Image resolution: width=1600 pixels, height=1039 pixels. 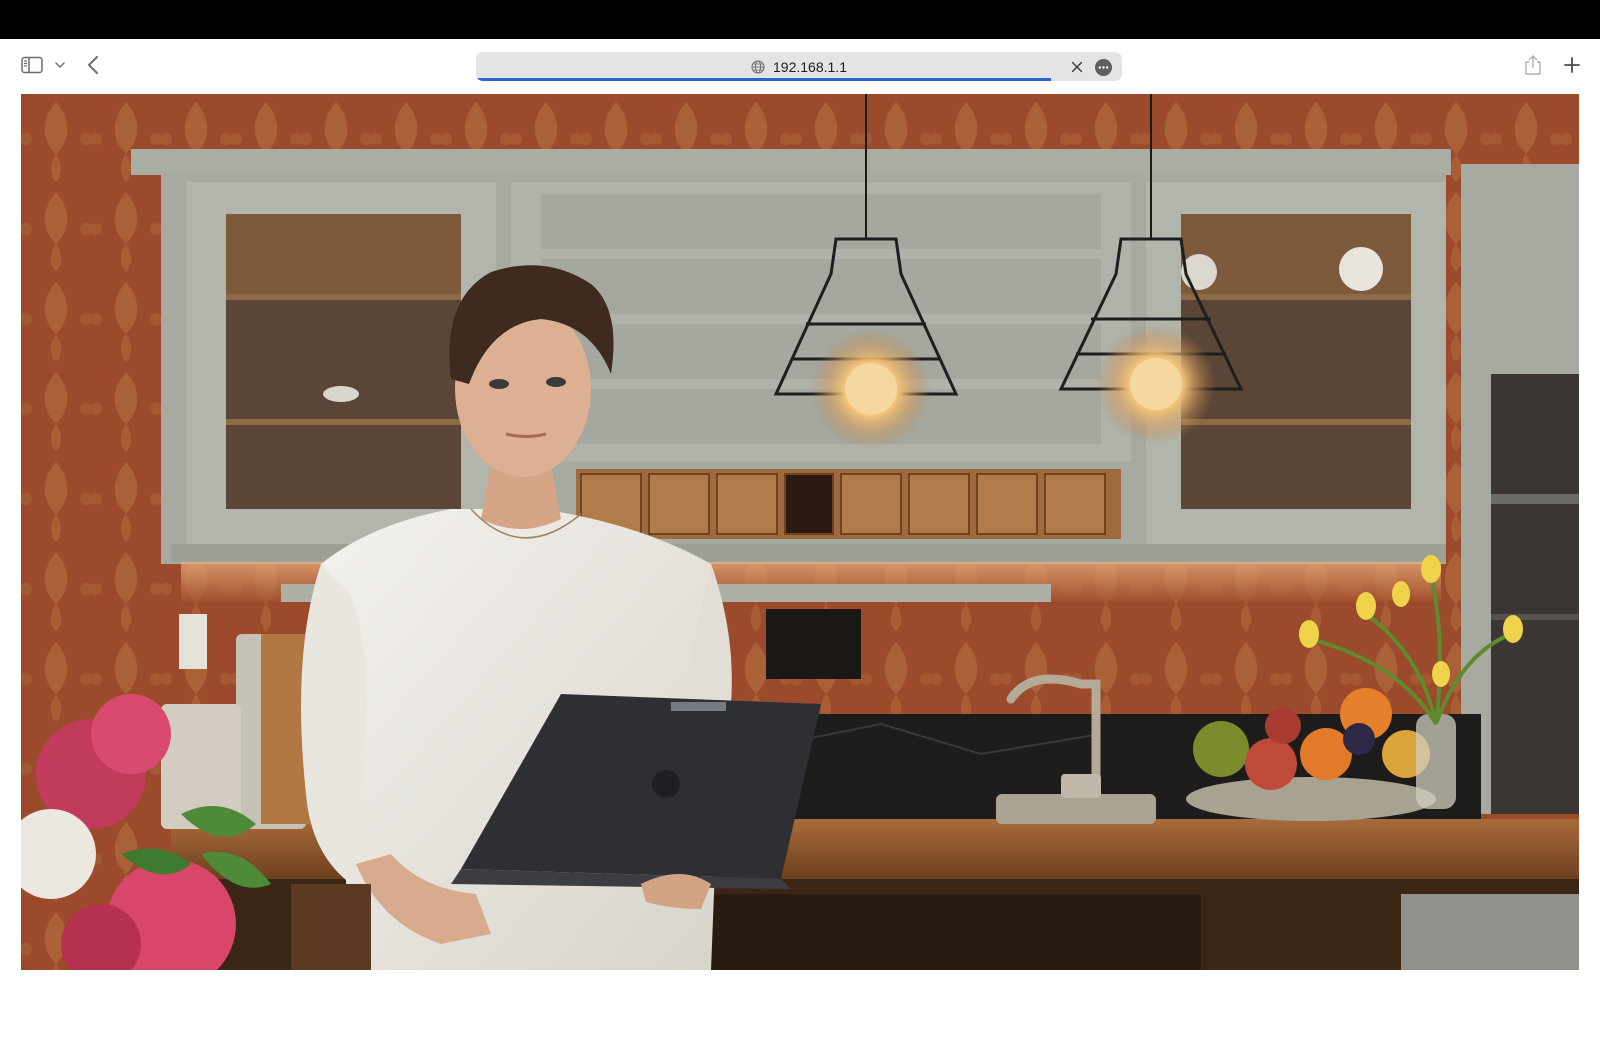 What do you see at coordinates (810, 67) in the screenshot?
I see `url-text: 192.168.1.1` at bounding box center [810, 67].